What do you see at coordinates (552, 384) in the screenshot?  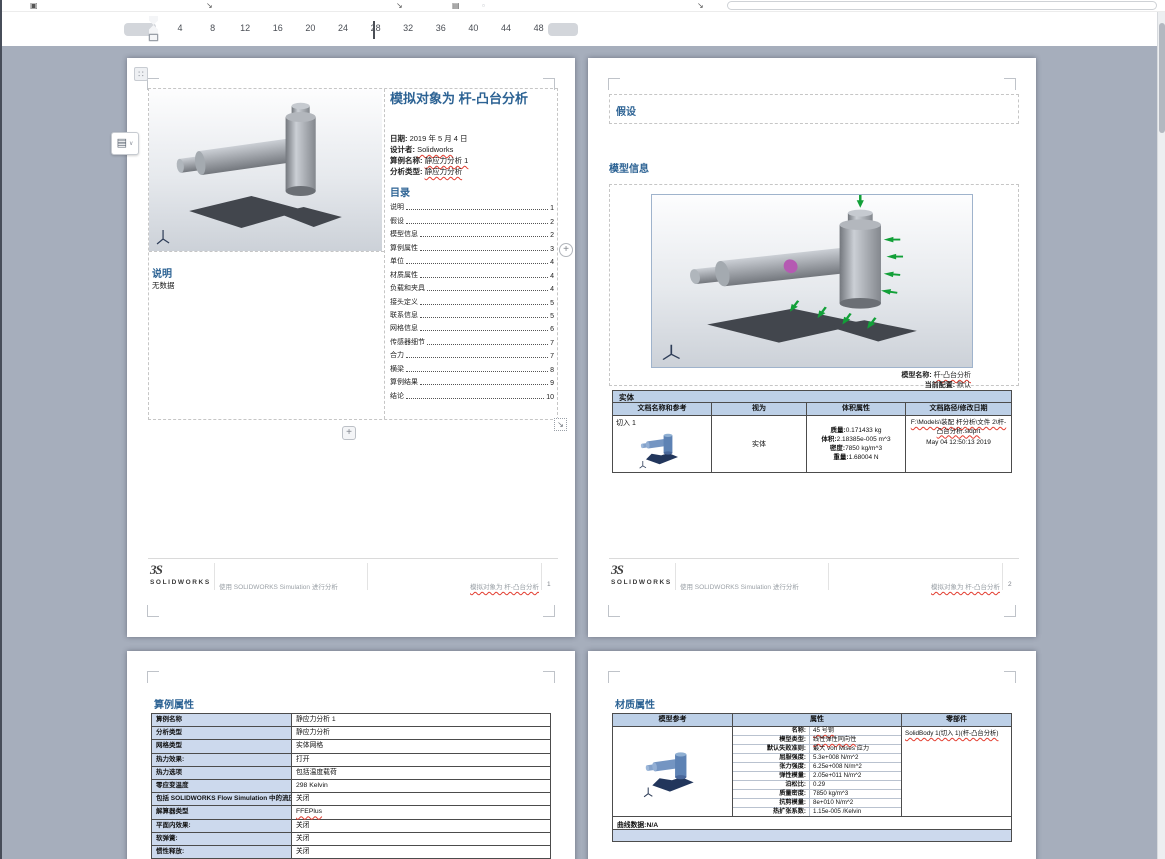 I see `toc-entry-page: 9` at bounding box center [552, 384].